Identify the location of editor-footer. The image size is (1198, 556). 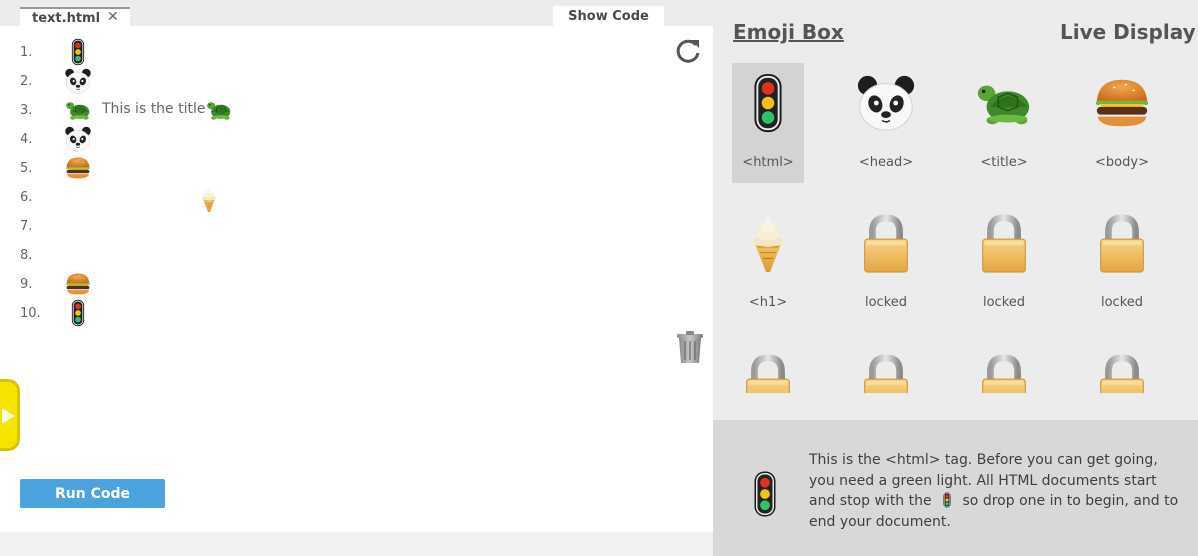
(356, 544).